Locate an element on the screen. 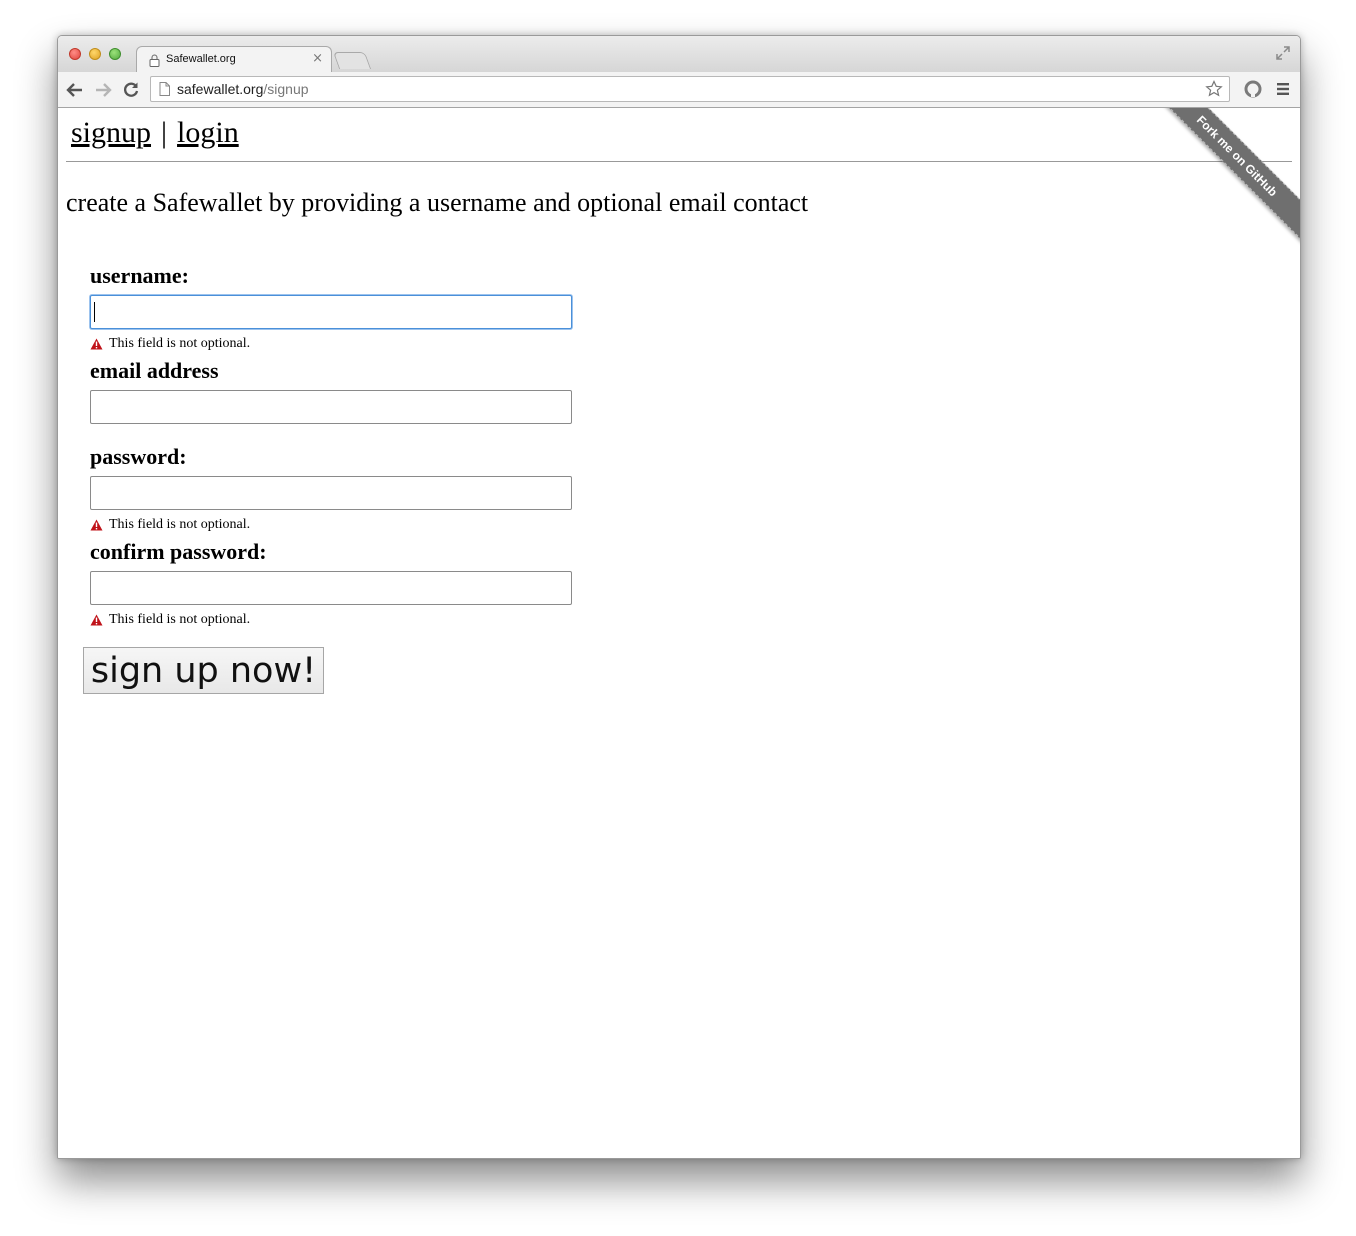  browser-toolbar: safewallet.org/signup is located at coordinates (679, 90).